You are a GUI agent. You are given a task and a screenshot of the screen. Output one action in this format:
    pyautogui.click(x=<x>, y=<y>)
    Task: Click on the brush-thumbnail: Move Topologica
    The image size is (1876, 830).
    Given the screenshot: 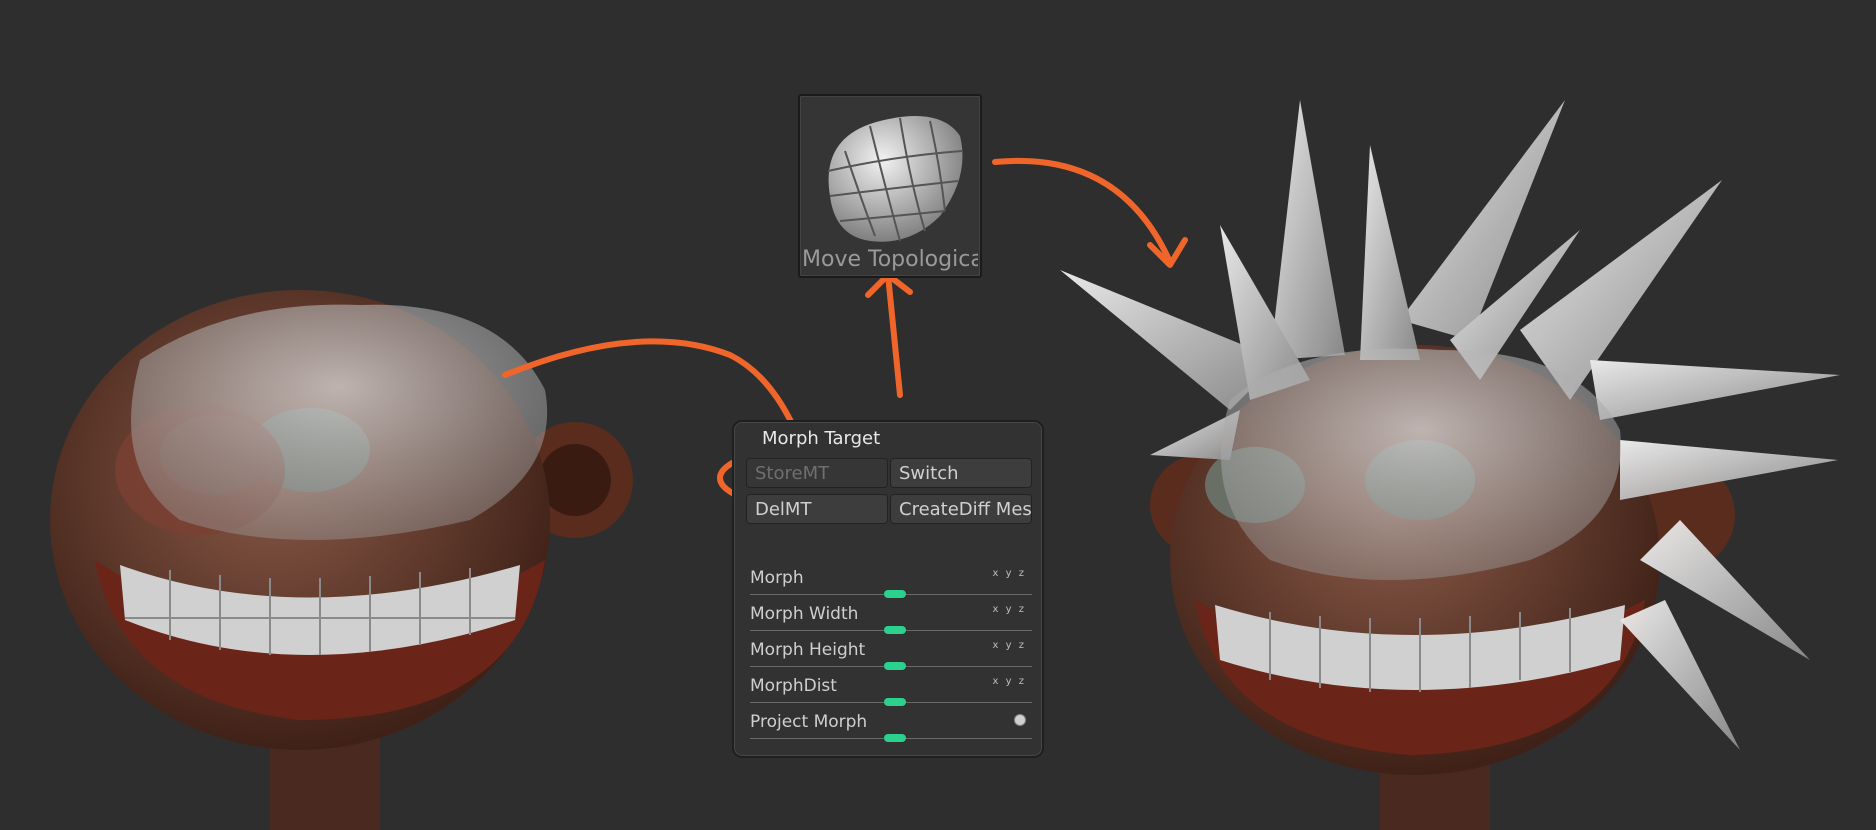 What is the action you would take?
    pyautogui.click(x=890, y=186)
    